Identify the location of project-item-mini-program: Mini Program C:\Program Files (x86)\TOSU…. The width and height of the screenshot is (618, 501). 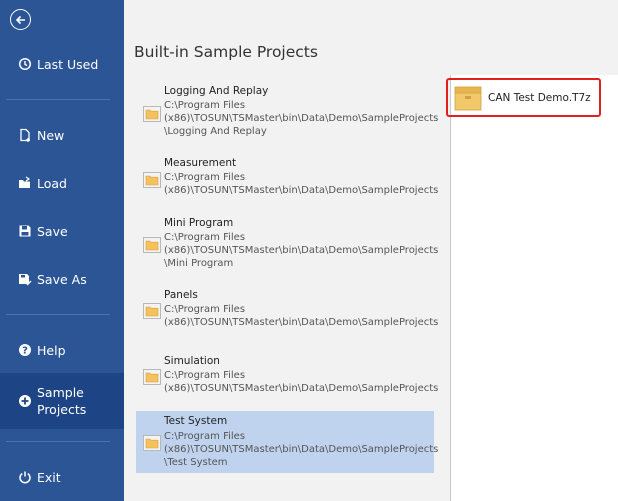
(287, 244).